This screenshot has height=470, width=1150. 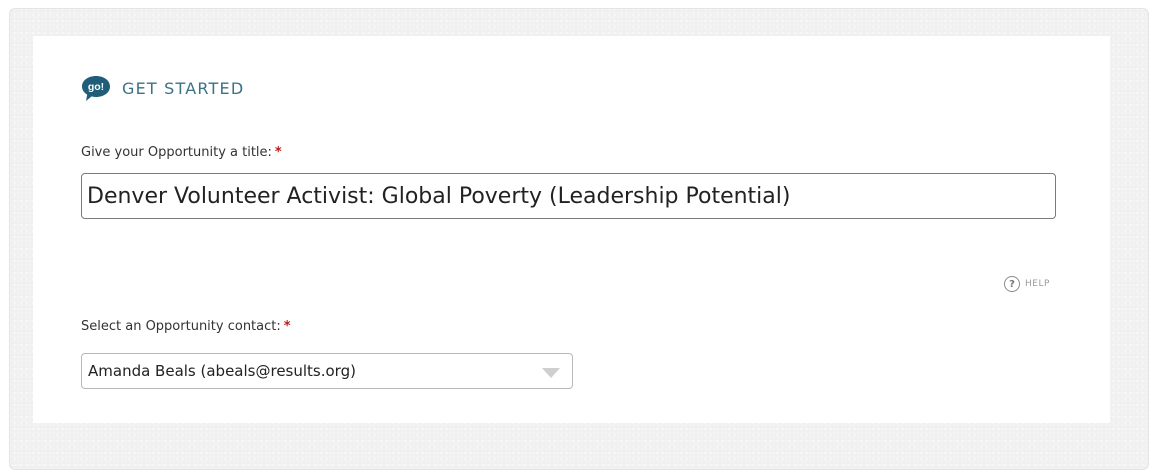 What do you see at coordinates (551, 373) in the screenshot?
I see `dropdown-triangle-icon` at bounding box center [551, 373].